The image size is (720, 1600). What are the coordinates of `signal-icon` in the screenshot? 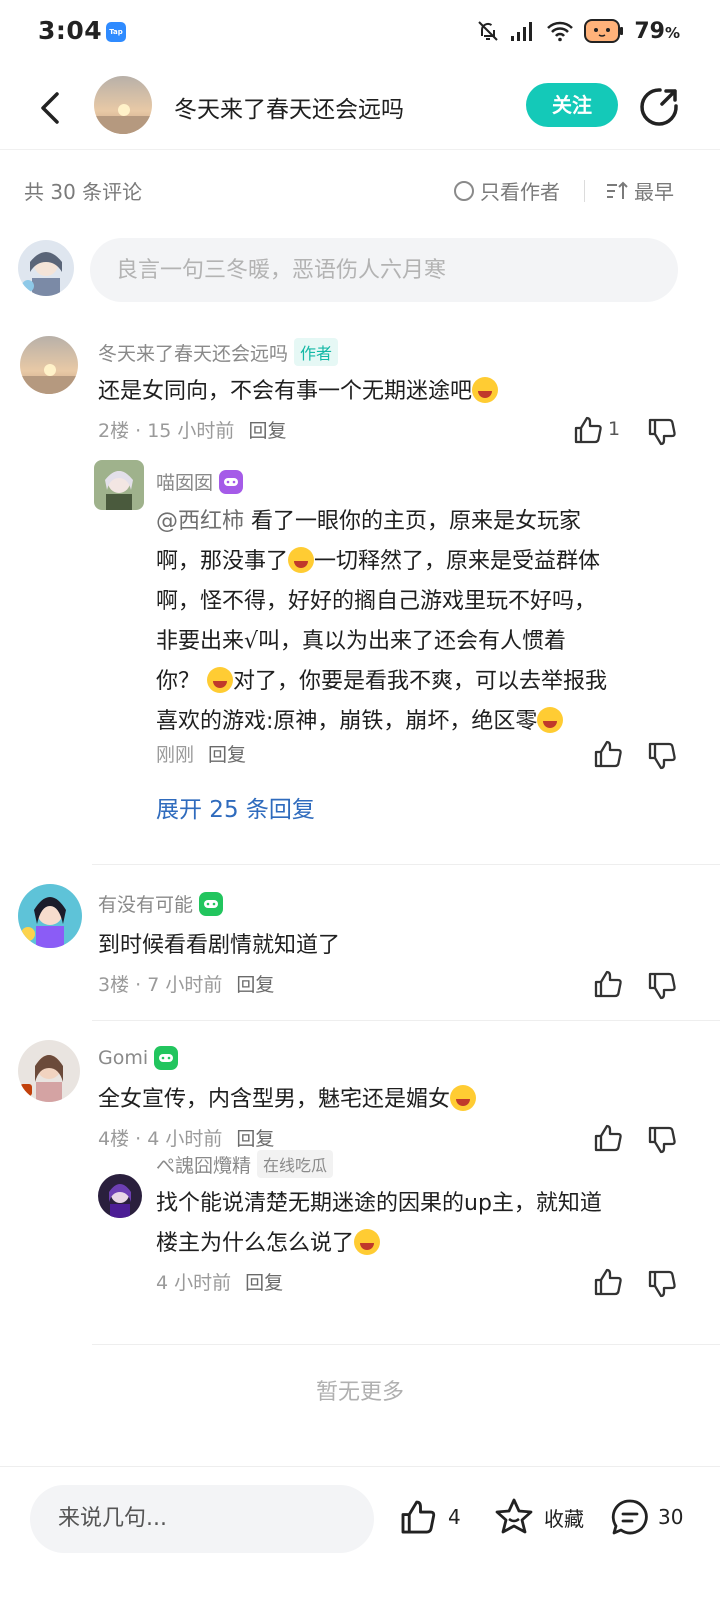 It's located at (522, 31).